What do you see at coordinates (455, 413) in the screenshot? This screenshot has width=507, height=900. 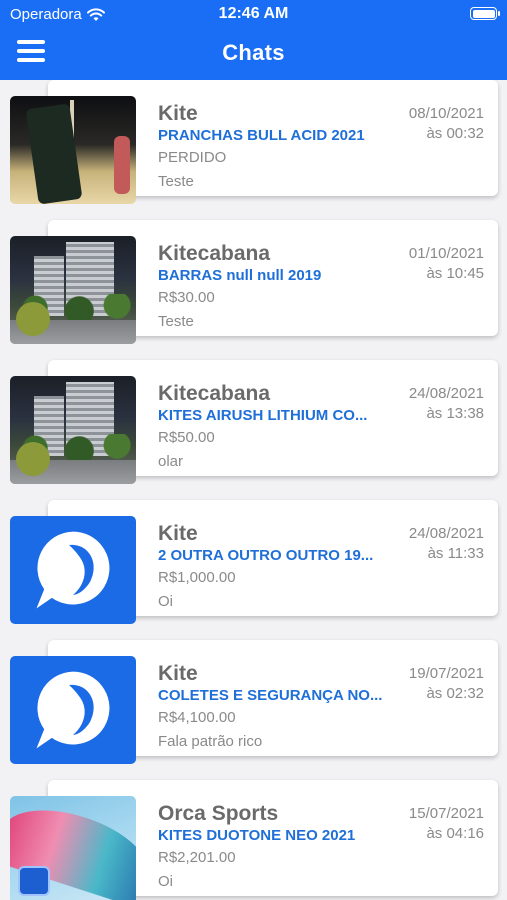 I see `chat-time: às 13:38` at bounding box center [455, 413].